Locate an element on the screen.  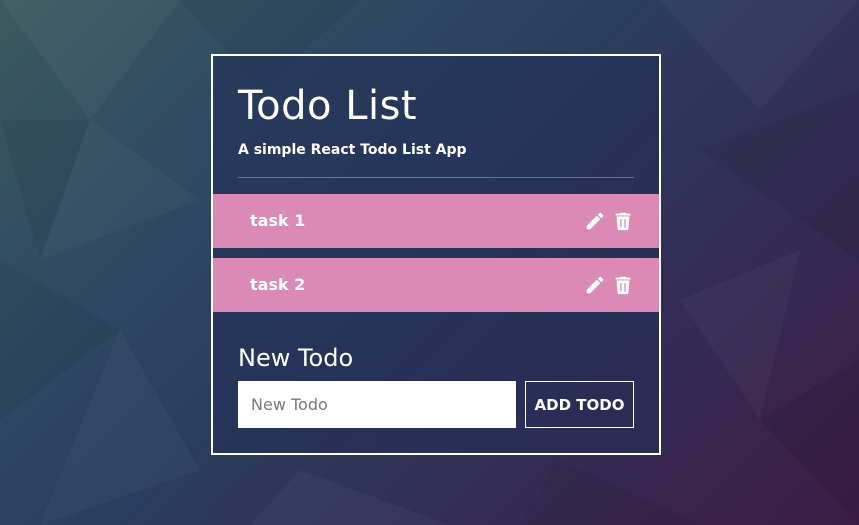
todo-item: task 2 is located at coordinates (436, 285).